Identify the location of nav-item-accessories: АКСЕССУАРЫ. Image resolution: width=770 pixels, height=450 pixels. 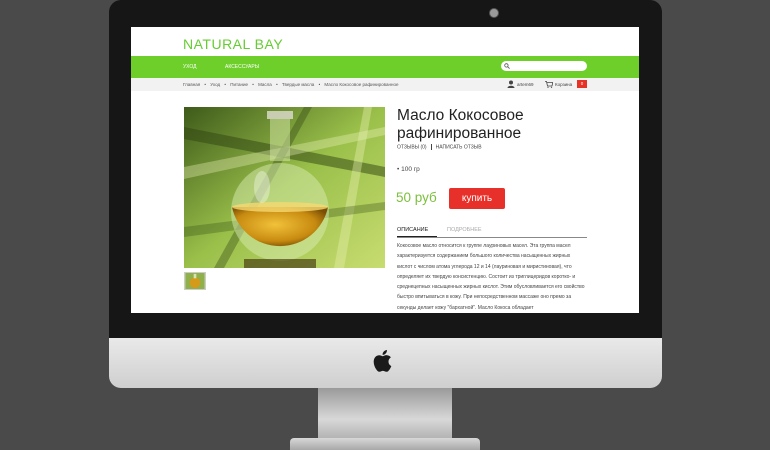
(242, 67).